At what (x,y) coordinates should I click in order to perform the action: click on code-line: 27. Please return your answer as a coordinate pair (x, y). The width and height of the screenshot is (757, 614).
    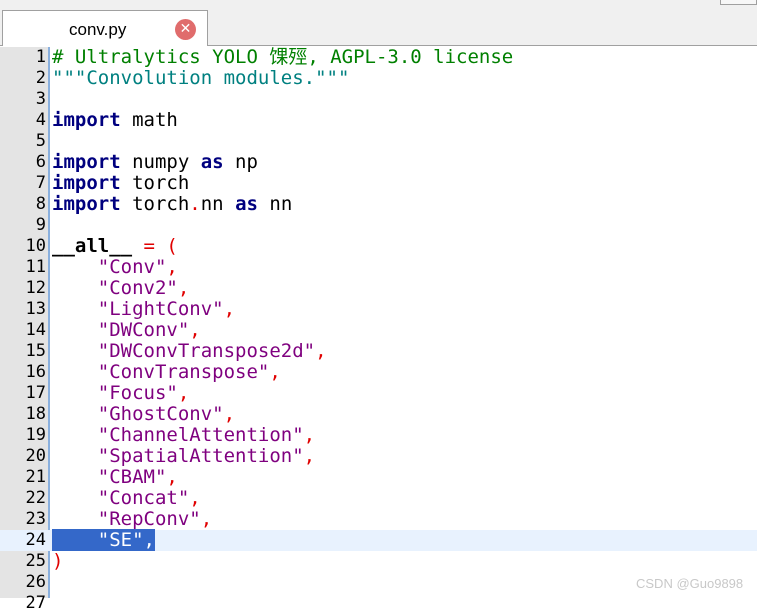
    Looking at the image, I should click on (378, 603).